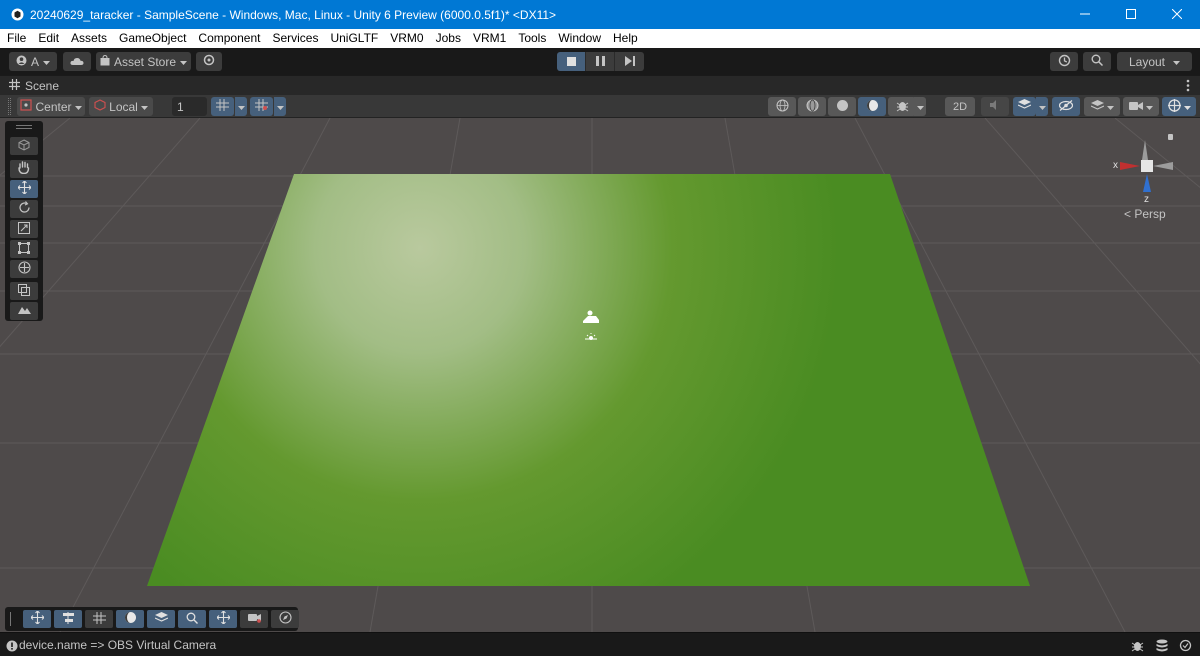 The image size is (1200, 656). I want to click on compass-icon, so click(285, 619).